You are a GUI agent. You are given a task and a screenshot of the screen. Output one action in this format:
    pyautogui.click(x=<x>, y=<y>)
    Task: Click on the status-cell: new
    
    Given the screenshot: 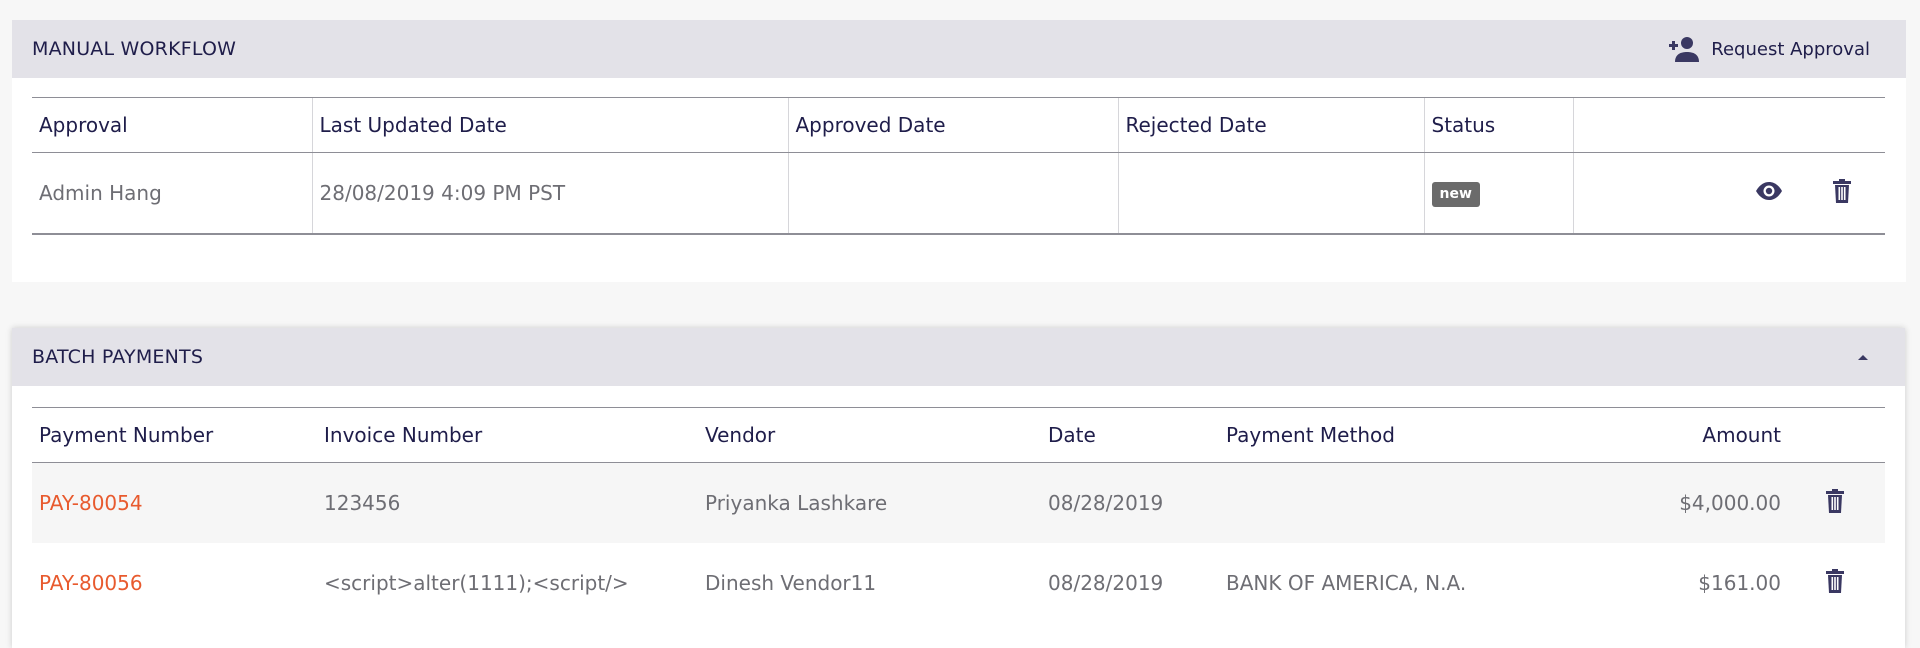 What is the action you would take?
    pyautogui.click(x=1498, y=193)
    